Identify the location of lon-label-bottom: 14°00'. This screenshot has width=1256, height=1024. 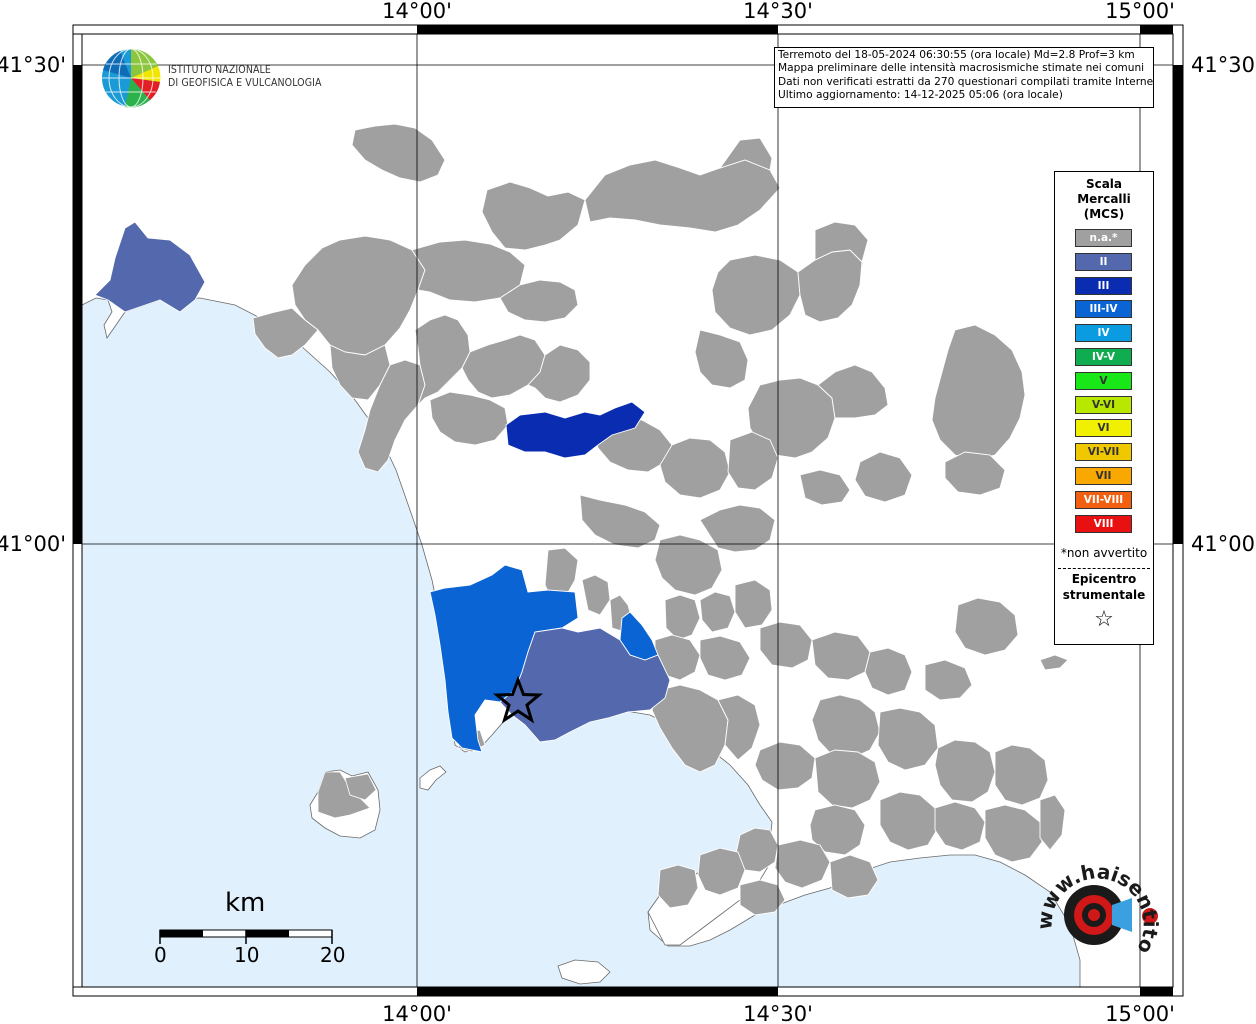
(417, 1013).